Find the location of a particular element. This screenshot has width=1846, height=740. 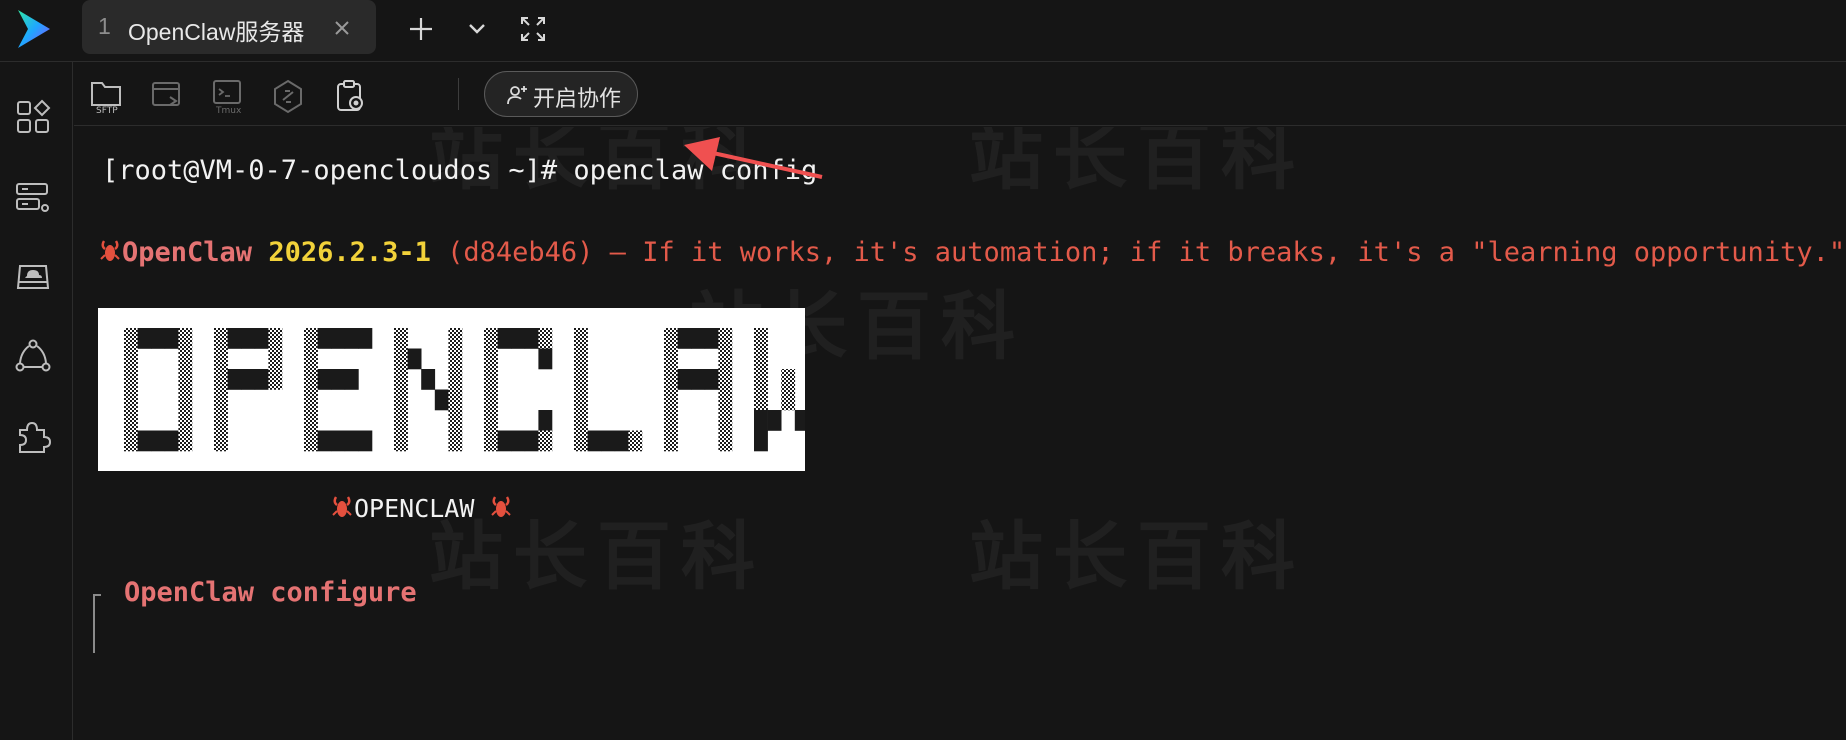

terminal-toolbar: SFTP Tmux 开启协作 is located at coordinates (960, 94).